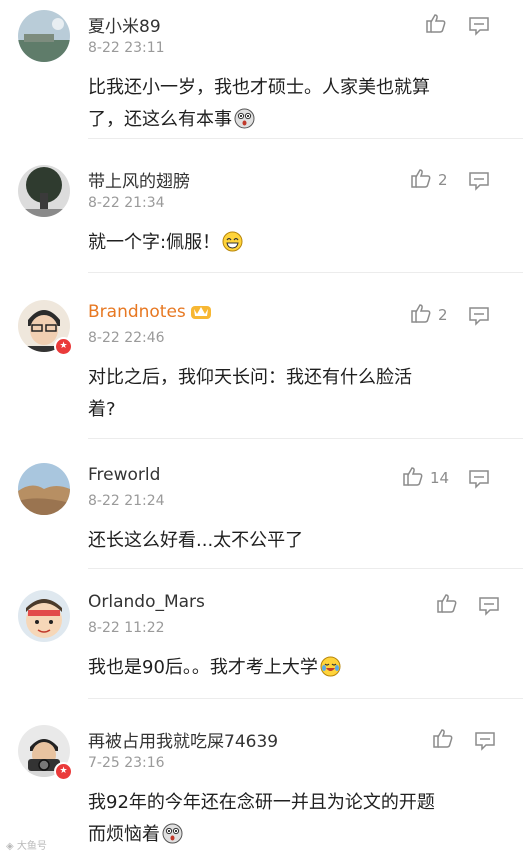  I want to click on comment-text: 对比之后，我仰天长问：我还有什么脸活 着?, so click(288, 394).